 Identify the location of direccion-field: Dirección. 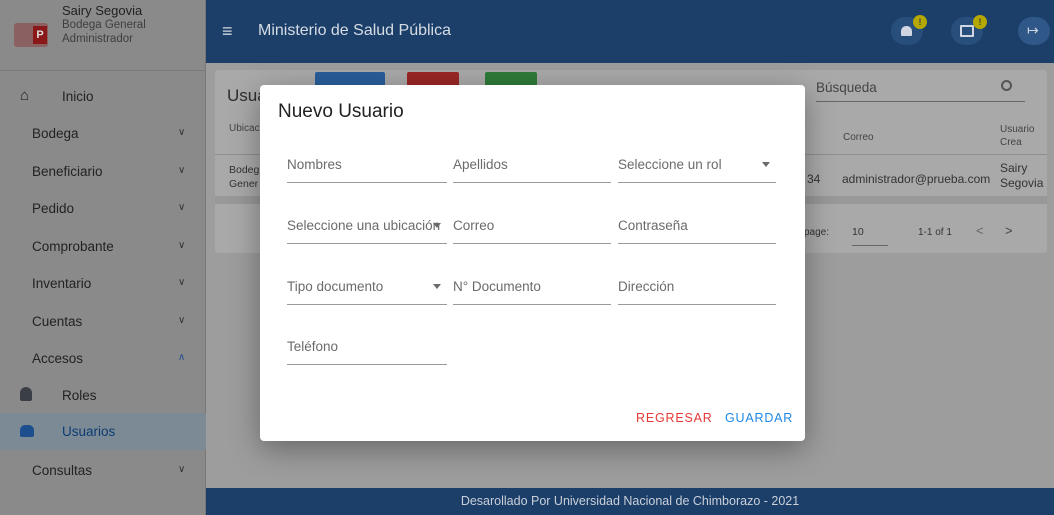
(697, 291).